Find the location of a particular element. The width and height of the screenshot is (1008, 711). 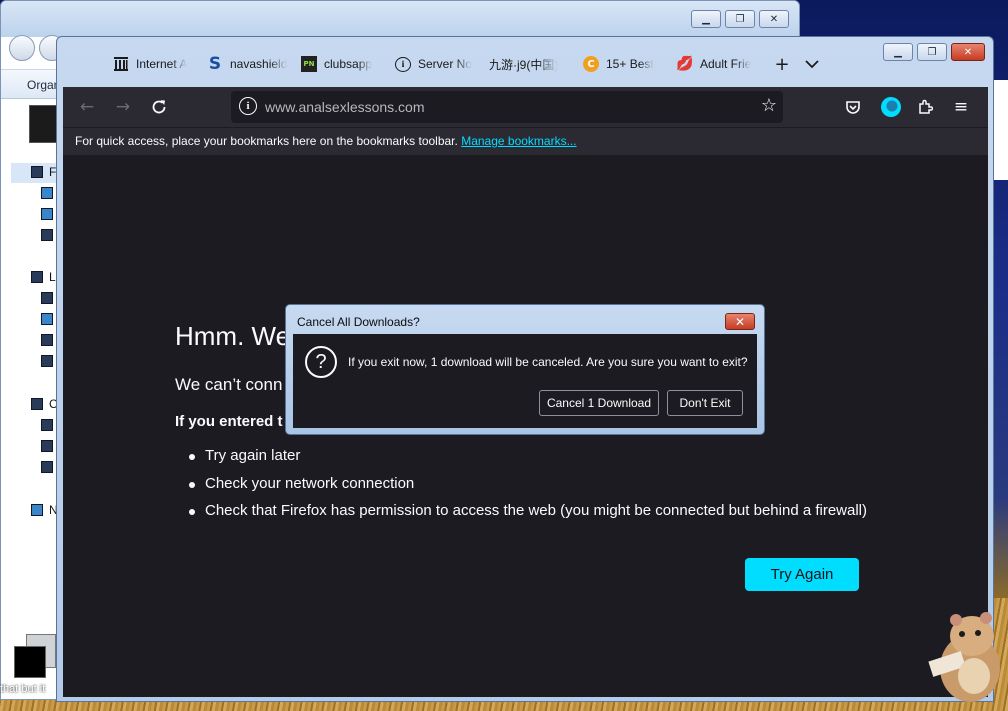

back-arrow-icon: ← is located at coordinates (87, 107).